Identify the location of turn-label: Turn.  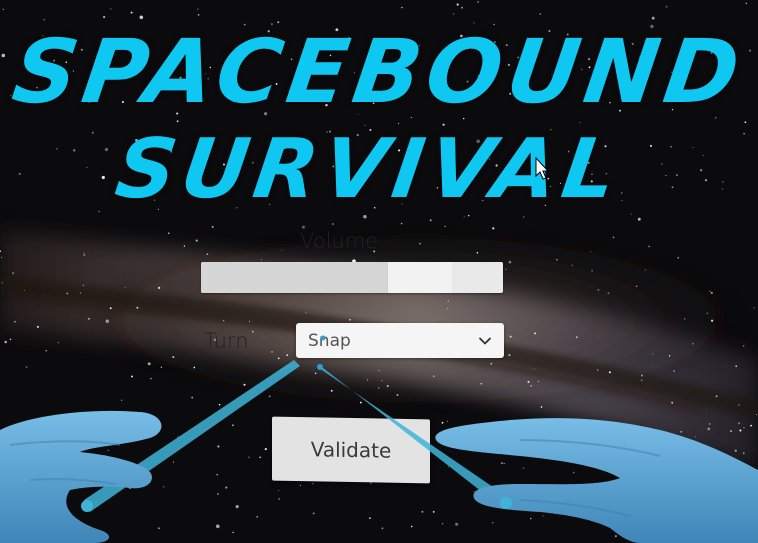
(226, 341).